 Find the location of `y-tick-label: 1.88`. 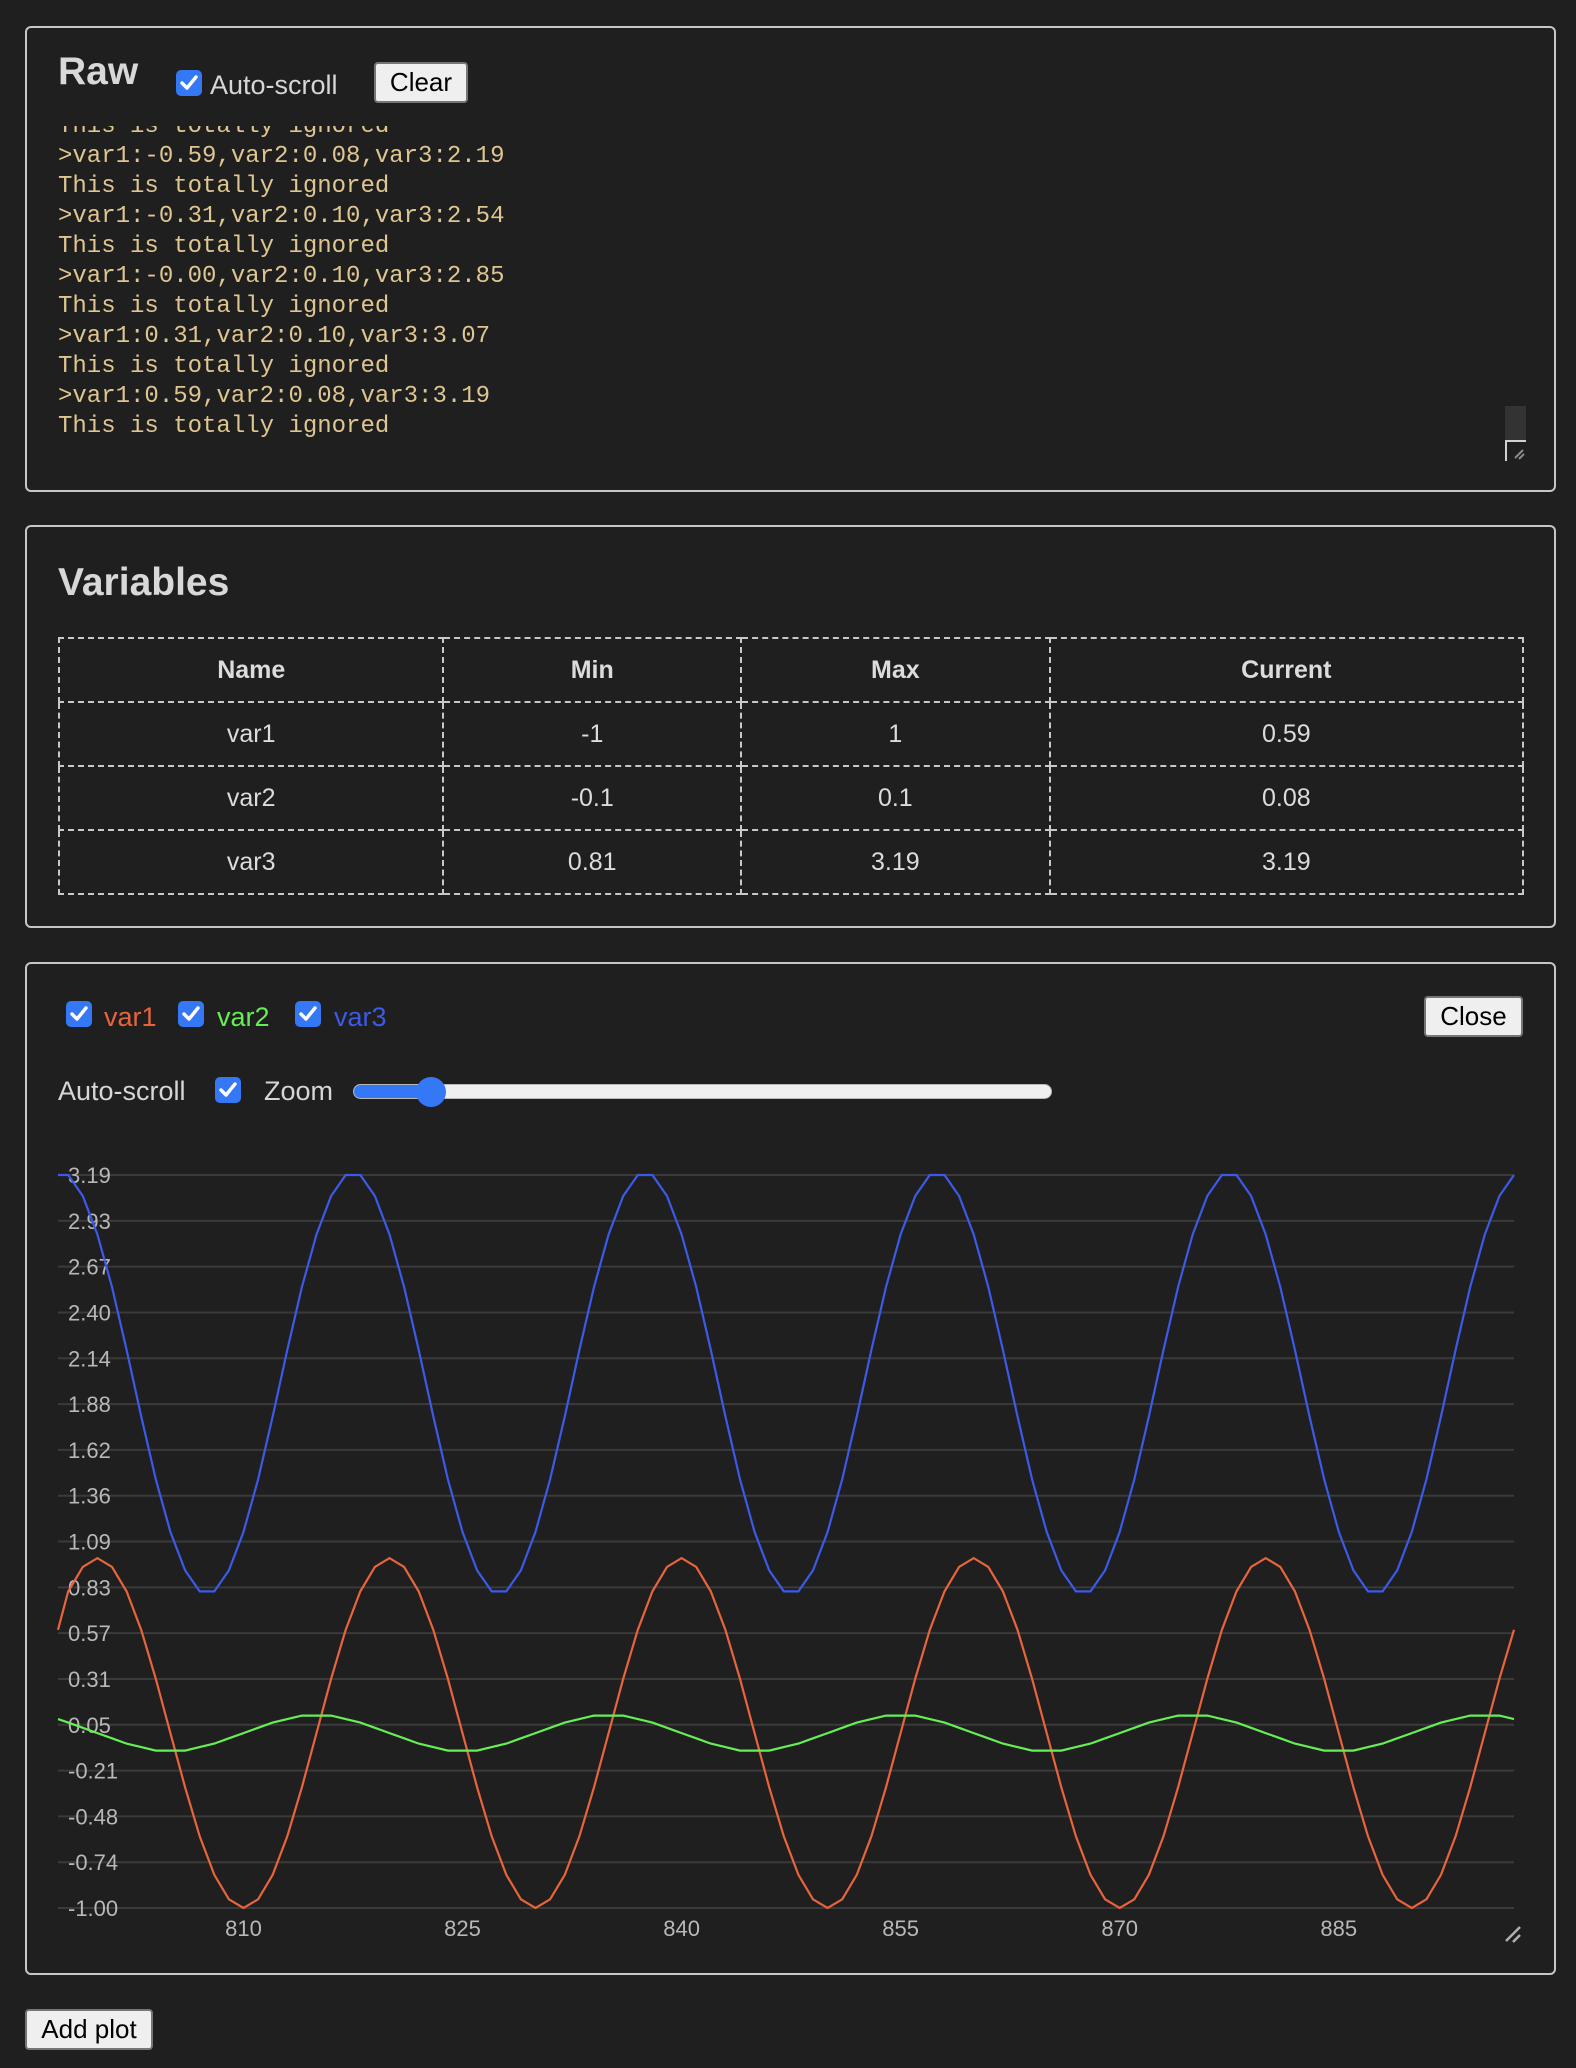

y-tick-label: 1.88 is located at coordinates (89, 1404).